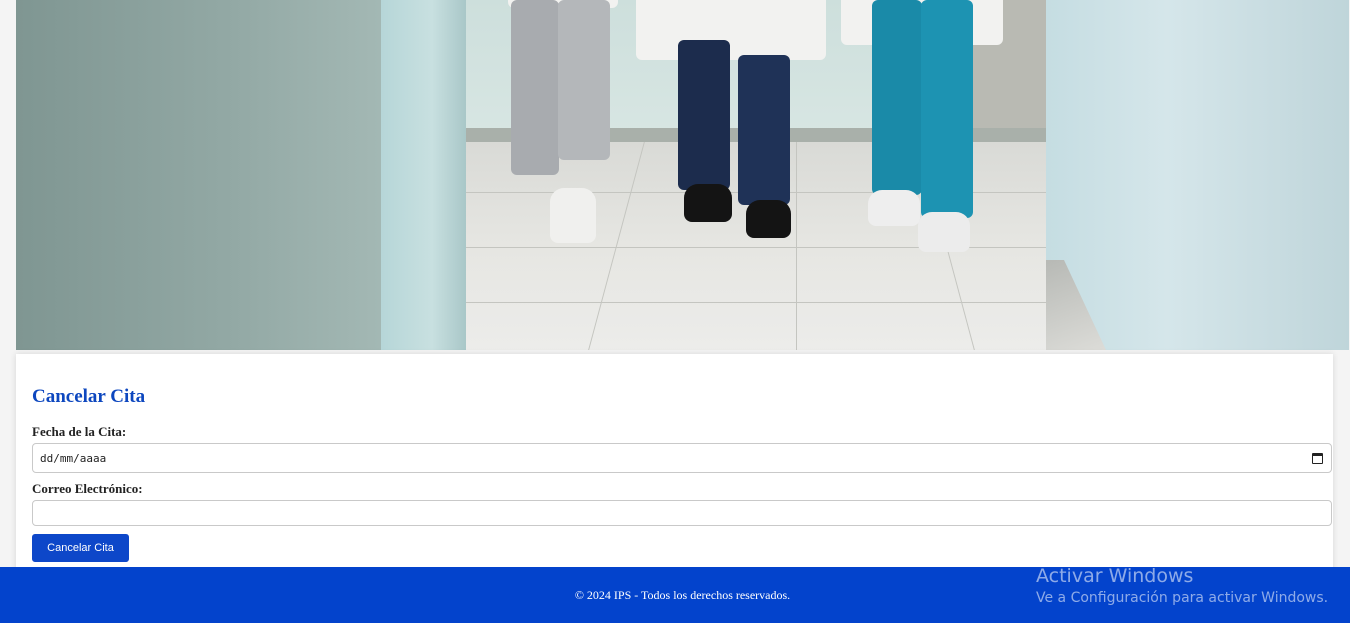 This screenshot has height=623, width=1350. Describe the element at coordinates (947, 109) in the screenshot. I see `leg-3b` at that location.